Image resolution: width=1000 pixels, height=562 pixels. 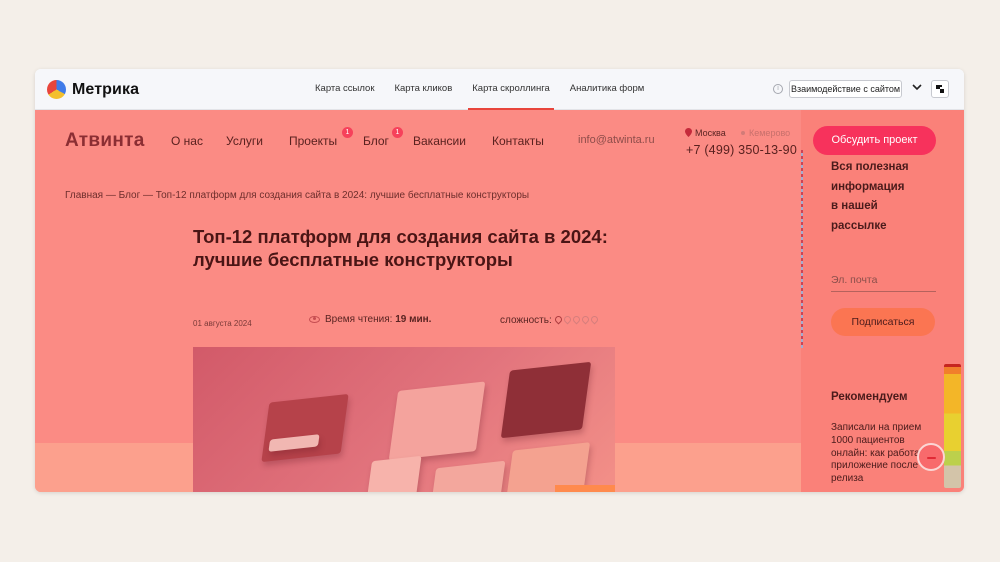 What do you see at coordinates (883, 280) in the screenshot?
I see `newsletter-email-input` at bounding box center [883, 280].